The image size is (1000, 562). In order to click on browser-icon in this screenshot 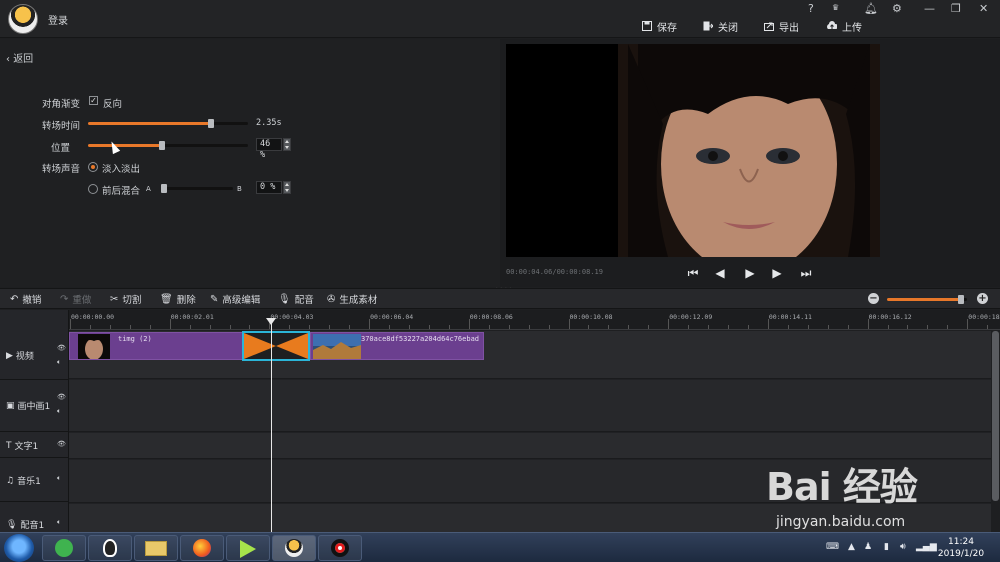, I will do `click(64, 548)`.